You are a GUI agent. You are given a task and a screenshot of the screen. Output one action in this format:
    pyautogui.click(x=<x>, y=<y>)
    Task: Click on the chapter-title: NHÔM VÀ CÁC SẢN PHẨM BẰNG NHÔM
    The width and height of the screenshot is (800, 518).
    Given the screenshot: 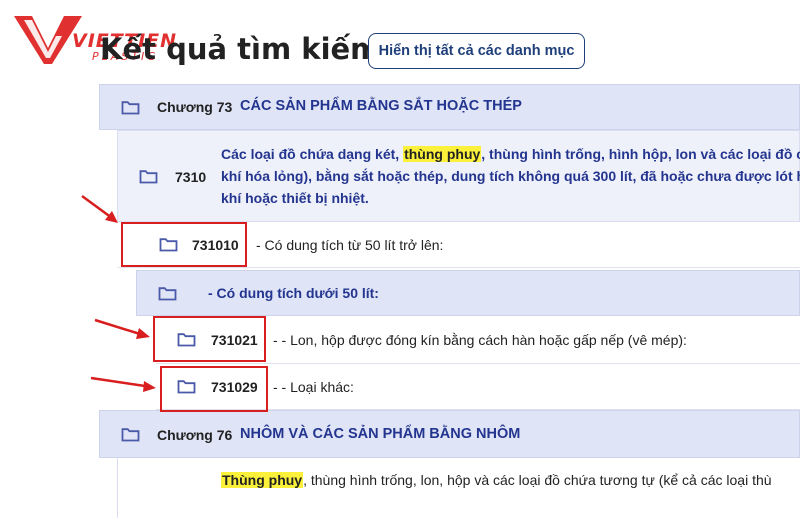 What is the action you would take?
    pyautogui.click(x=380, y=434)
    